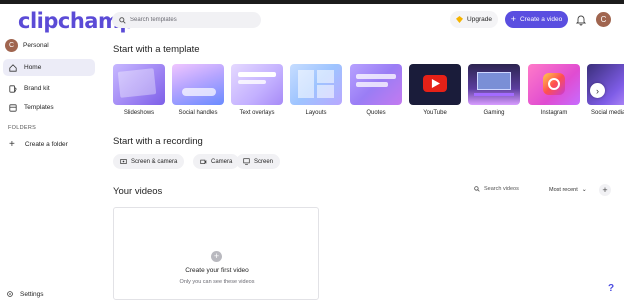 The width and height of the screenshot is (624, 300). What do you see at coordinates (563, 189) in the screenshot?
I see `sort-label: Most recent` at bounding box center [563, 189].